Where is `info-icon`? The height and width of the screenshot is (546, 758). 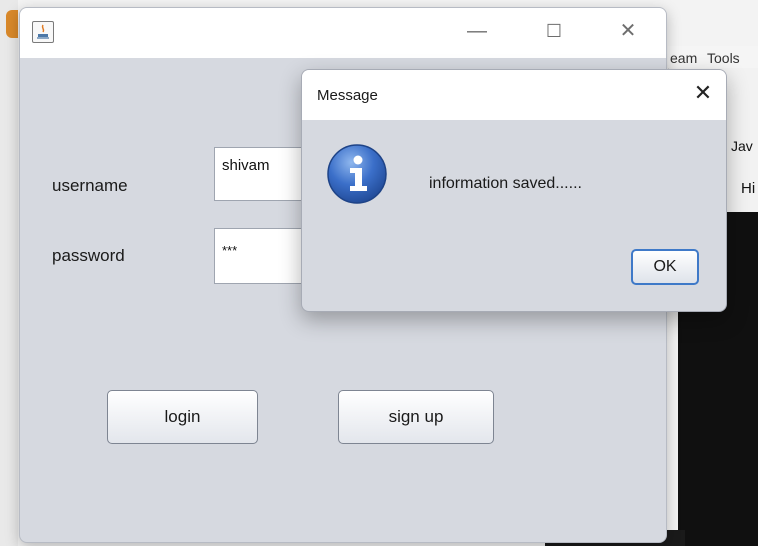
info-icon is located at coordinates (357, 174).